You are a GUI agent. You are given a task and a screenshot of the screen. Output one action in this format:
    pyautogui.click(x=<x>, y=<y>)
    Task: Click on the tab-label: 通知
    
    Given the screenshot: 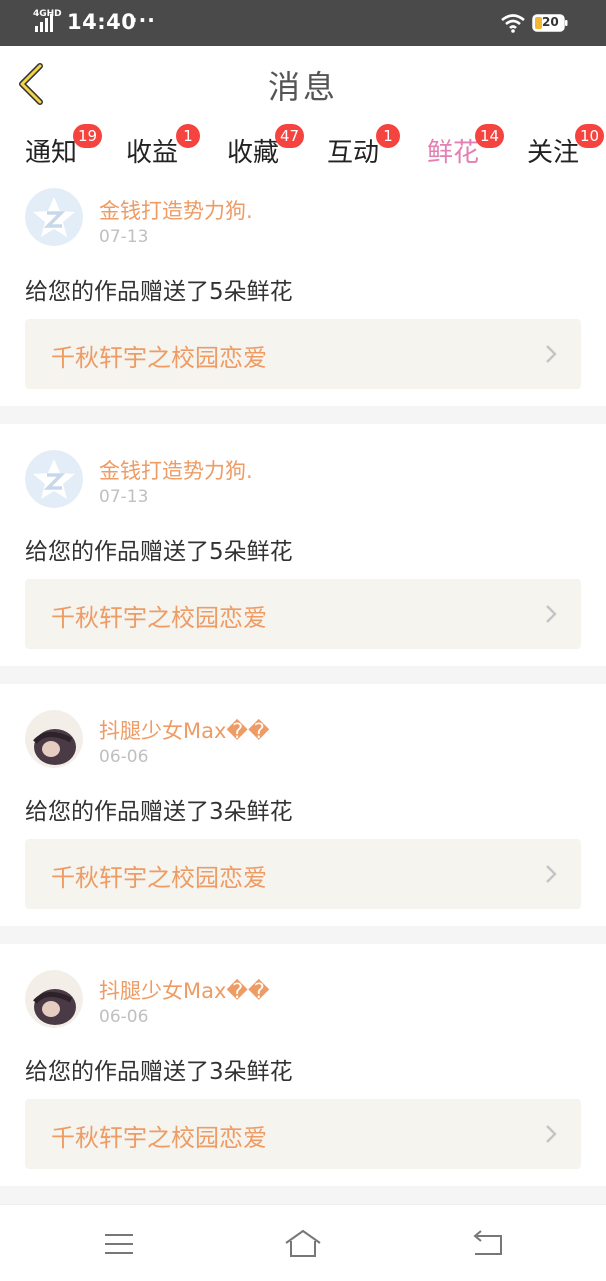 What is the action you would take?
    pyautogui.click(x=51, y=153)
    